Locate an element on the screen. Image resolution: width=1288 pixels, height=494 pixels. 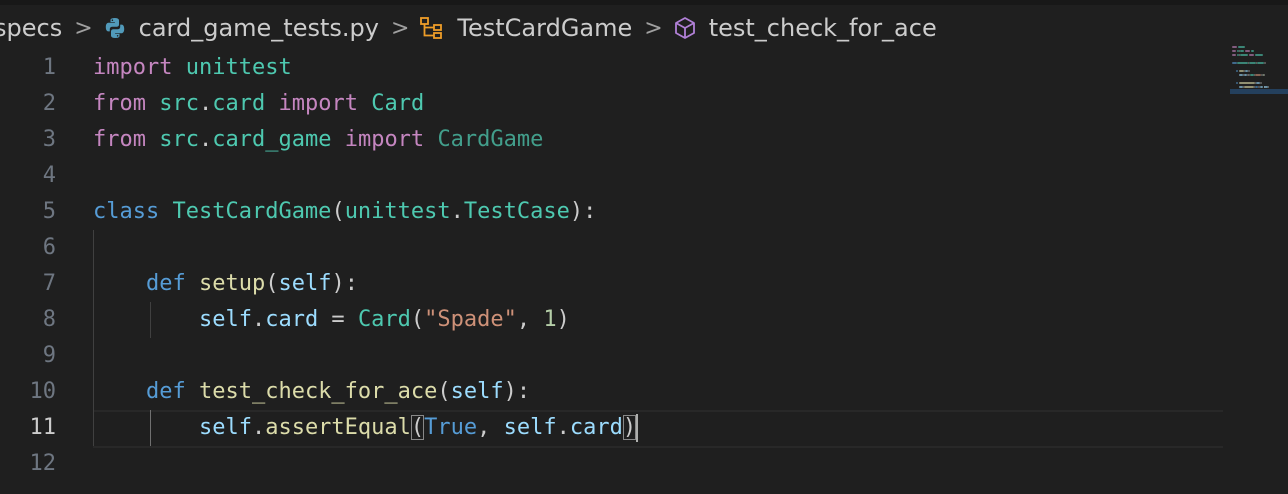
text-cursor is located at coordinates (637, 428).